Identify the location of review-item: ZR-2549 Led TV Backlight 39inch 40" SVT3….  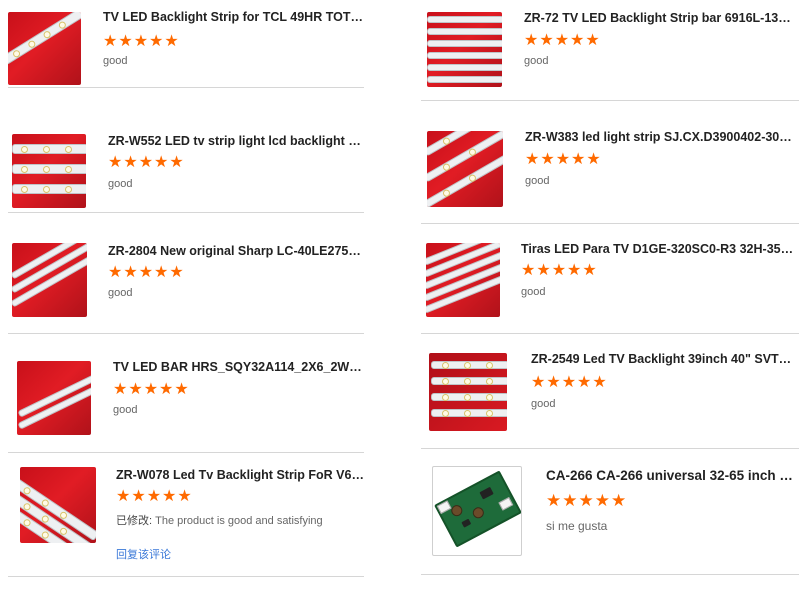
(610, 391).